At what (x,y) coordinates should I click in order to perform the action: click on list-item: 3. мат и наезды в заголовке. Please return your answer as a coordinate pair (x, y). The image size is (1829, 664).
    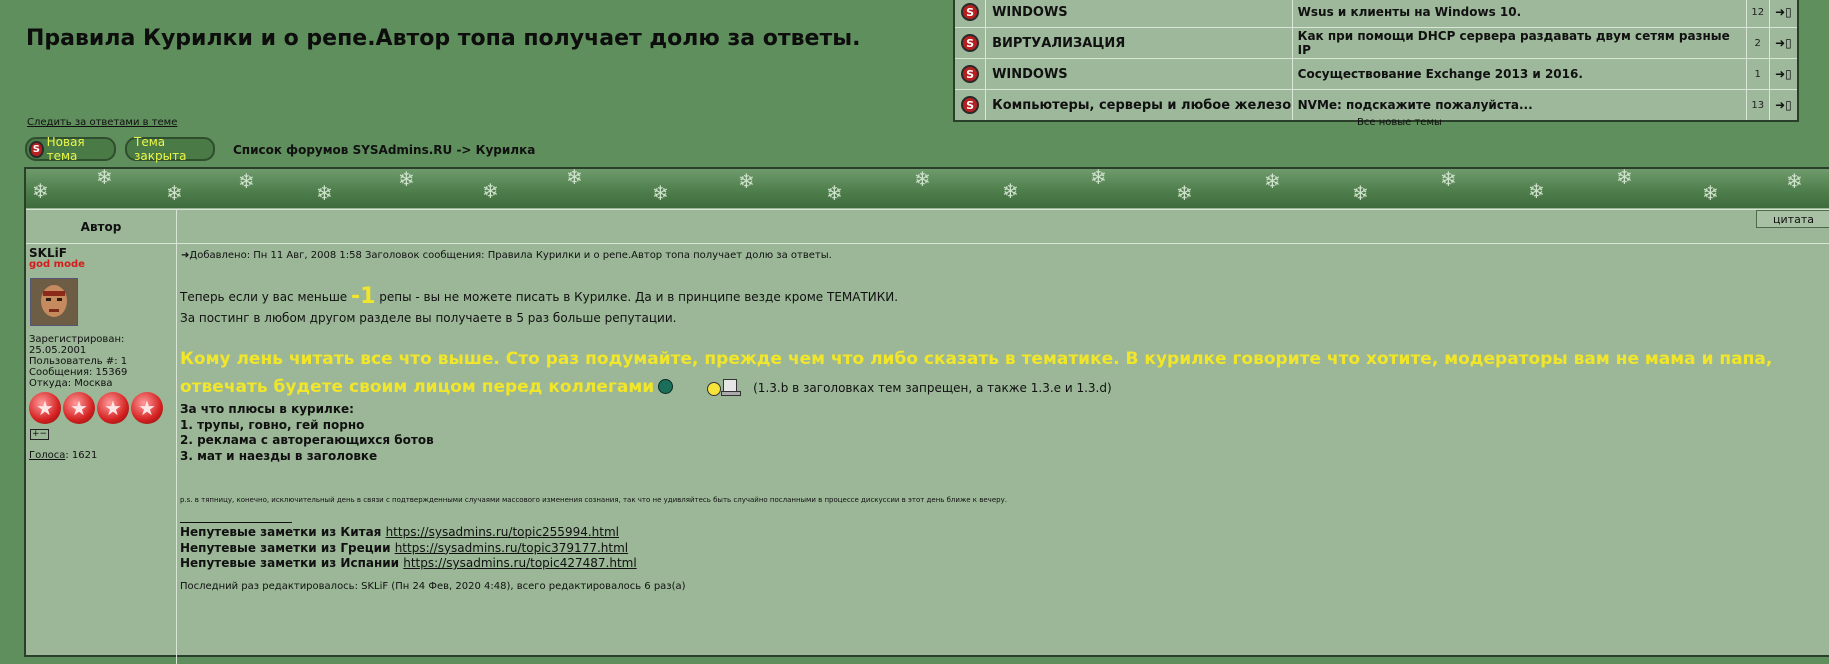
    Looking at the image, I should click on (279, 455).